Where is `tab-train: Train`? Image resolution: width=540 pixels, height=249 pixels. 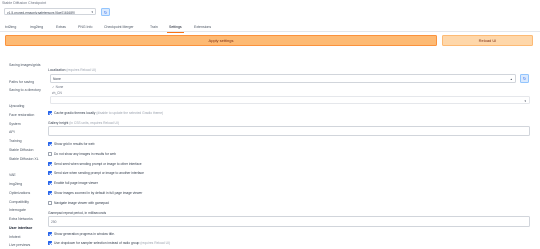 tab-train: Train is located at coordinates (154, 27).